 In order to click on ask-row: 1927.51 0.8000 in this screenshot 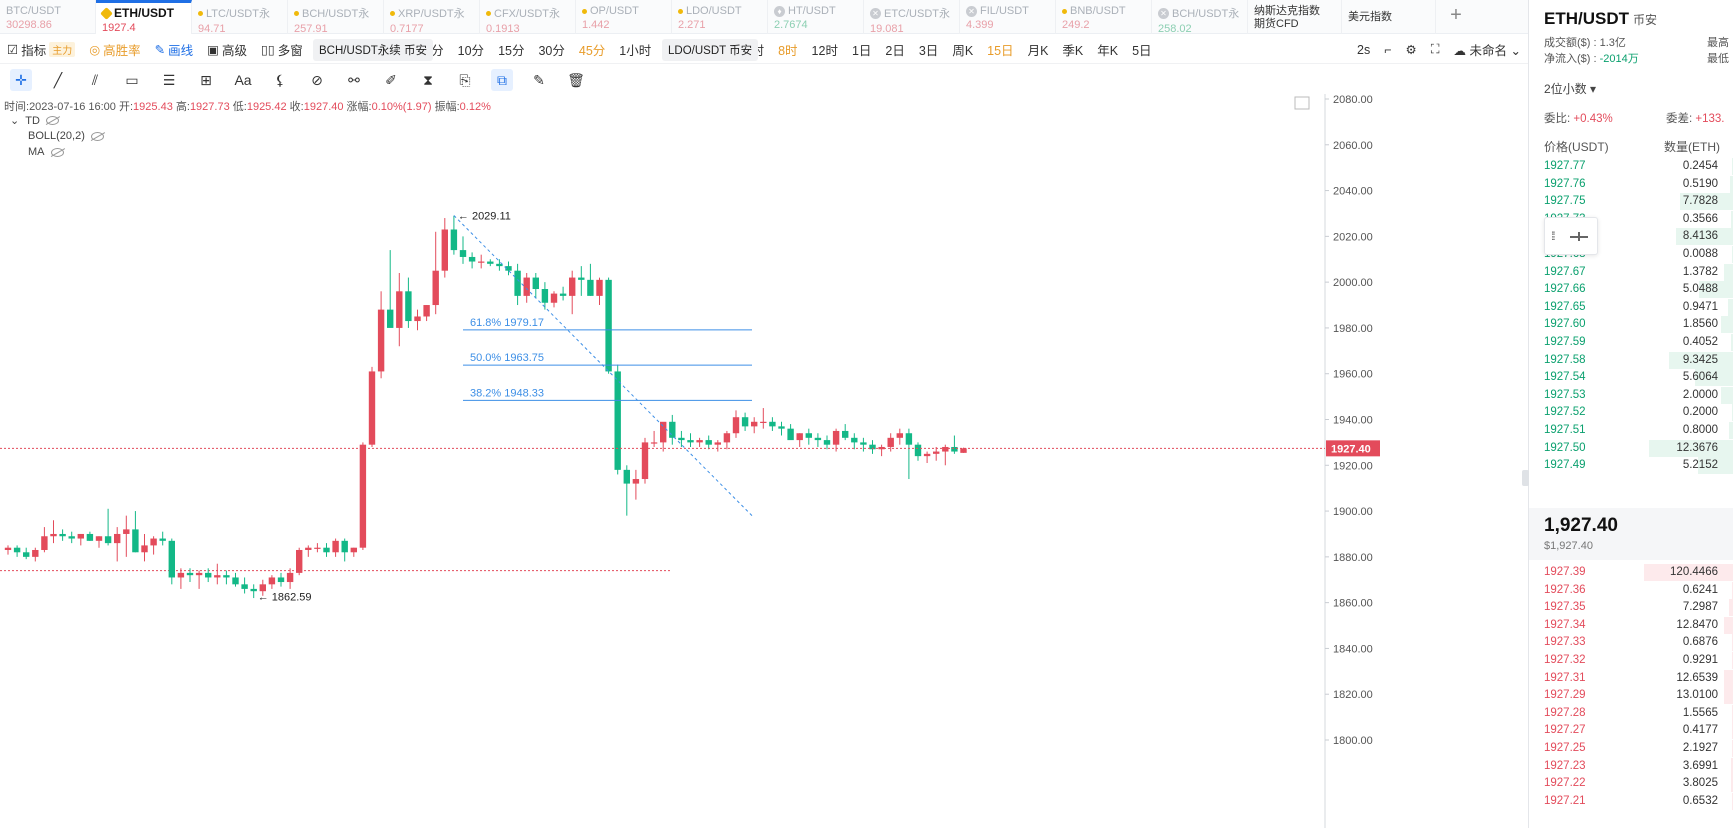, I will do `click(1631, 430)`.